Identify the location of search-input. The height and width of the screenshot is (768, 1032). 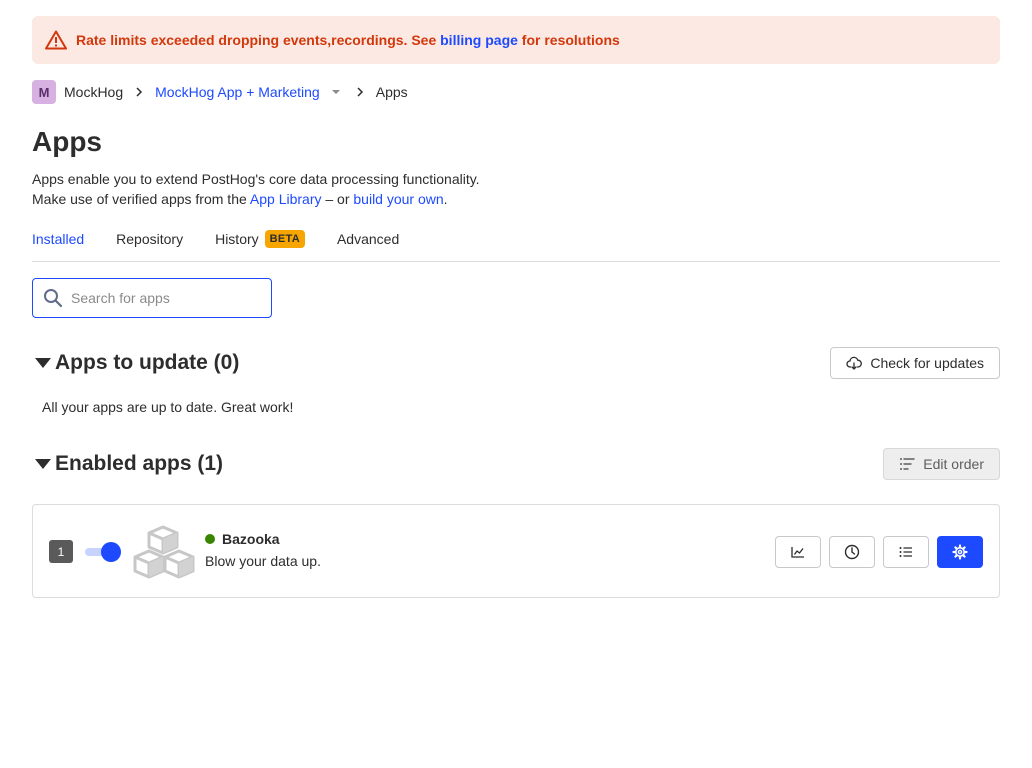
(161, 298).